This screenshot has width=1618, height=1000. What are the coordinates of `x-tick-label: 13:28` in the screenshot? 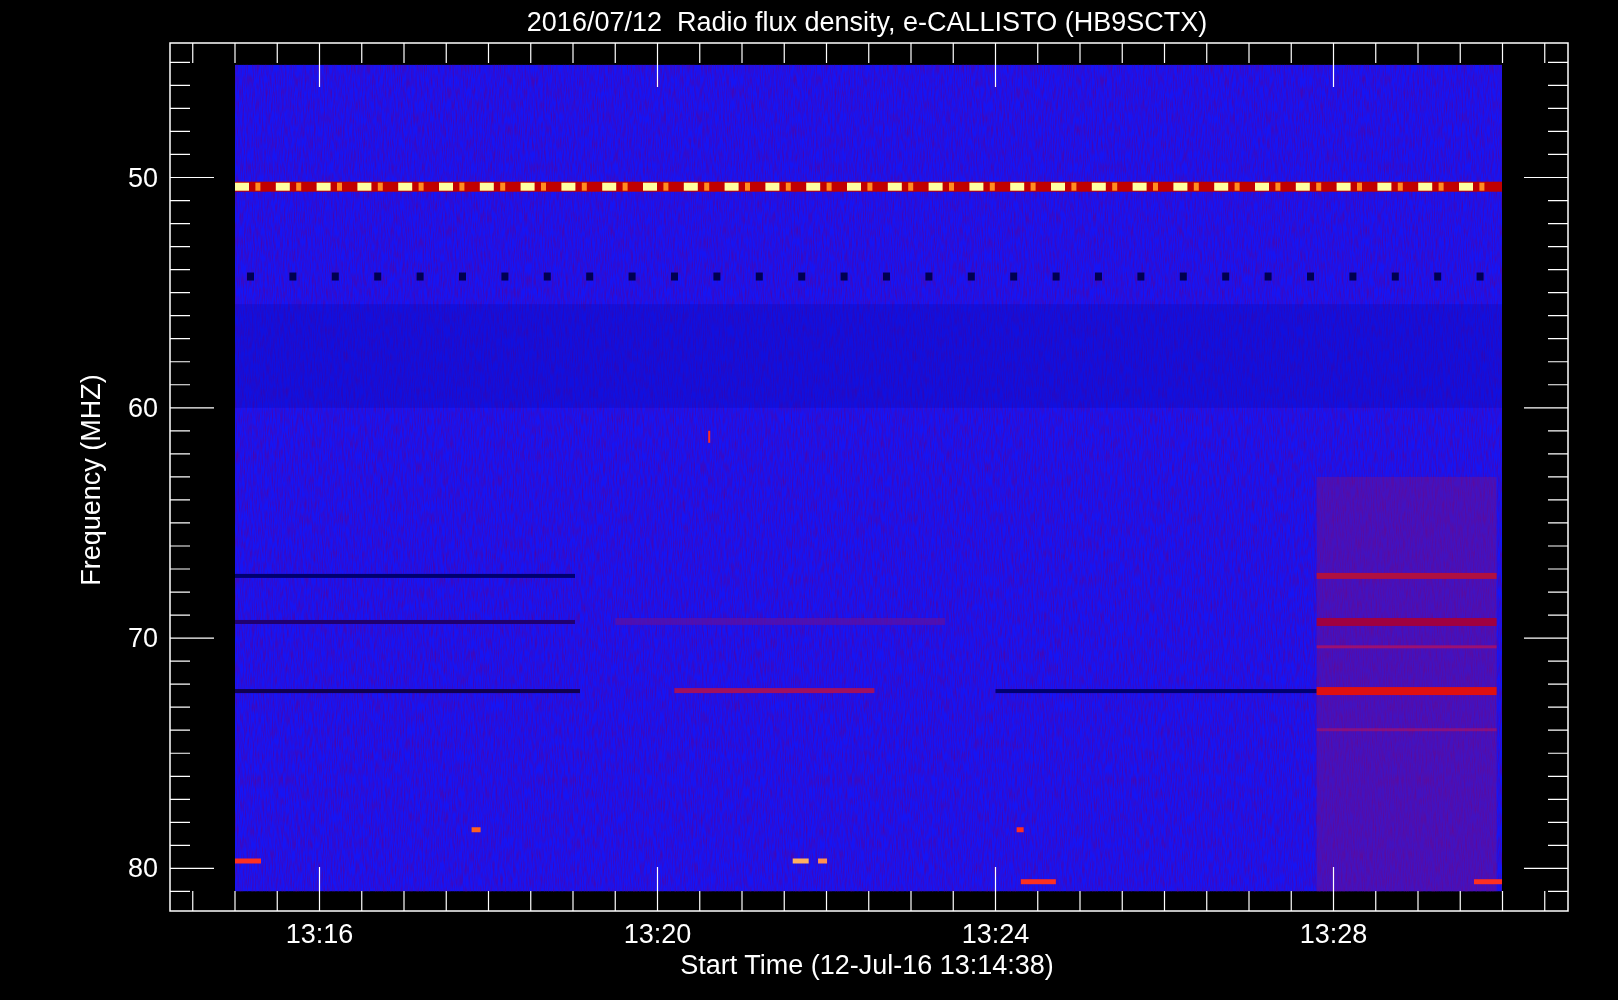 It's located at (1333, 934).